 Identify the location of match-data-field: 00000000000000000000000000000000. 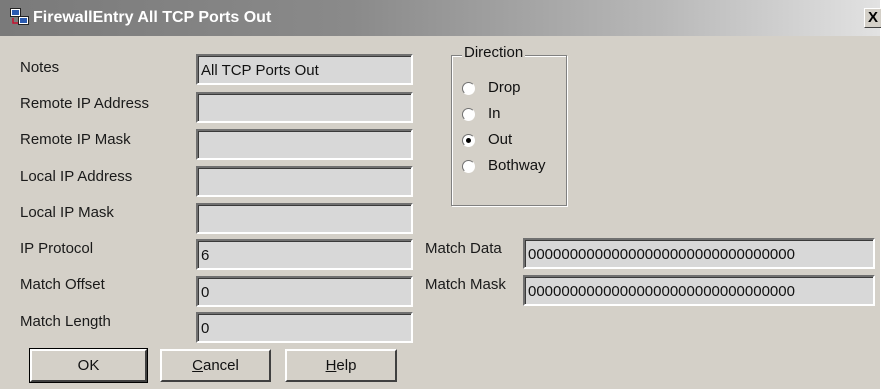
(699, 253).